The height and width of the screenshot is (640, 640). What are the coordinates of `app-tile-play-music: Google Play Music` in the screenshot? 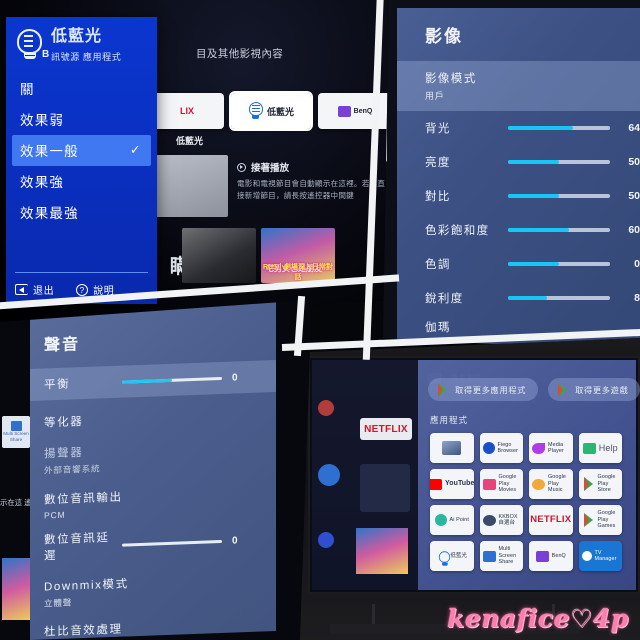 It's located at (551, 484).